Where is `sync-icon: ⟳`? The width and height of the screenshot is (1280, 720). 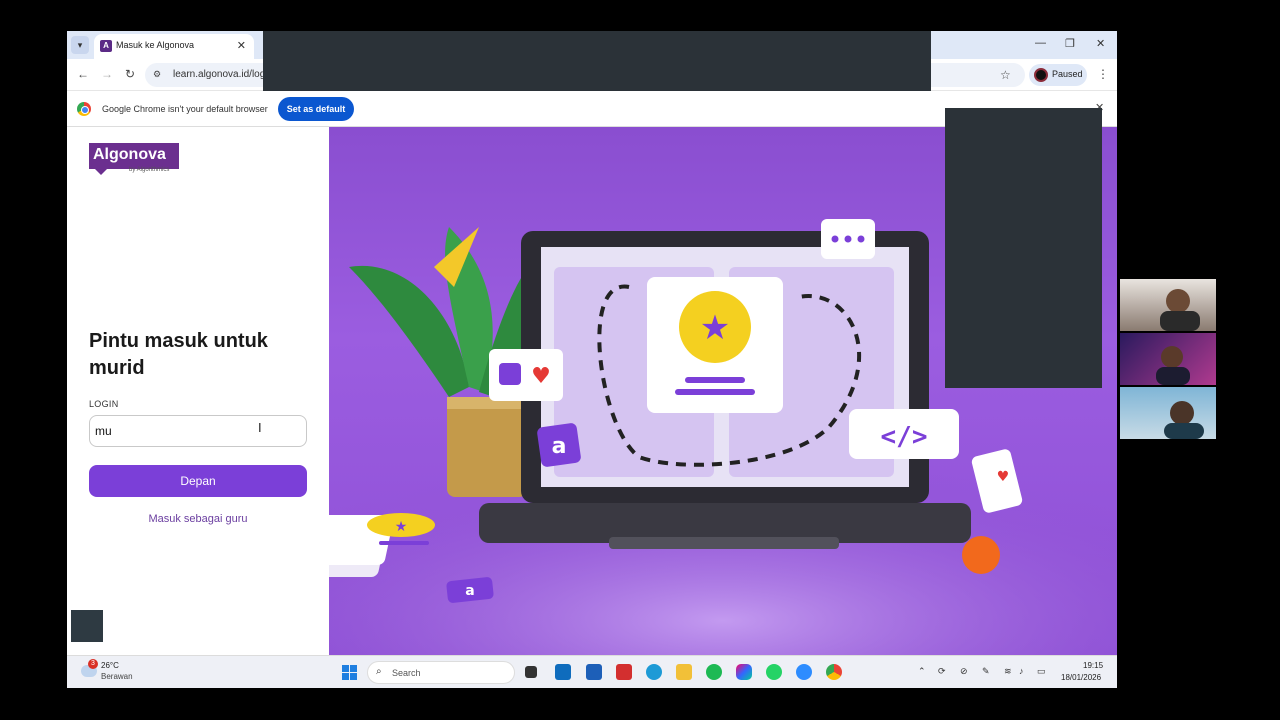
sync-icon: ⟳ is located at coordinates (942, 671).